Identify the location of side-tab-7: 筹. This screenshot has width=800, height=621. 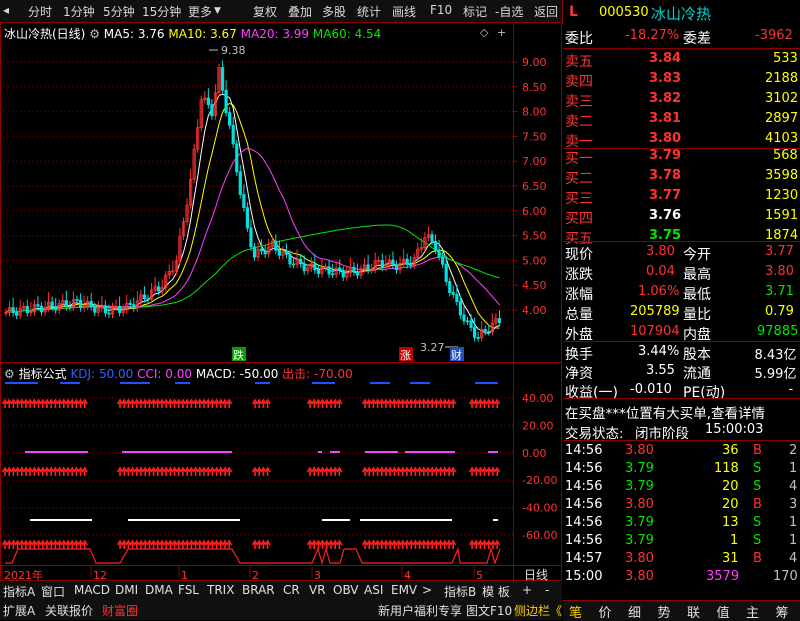
(782, 611).